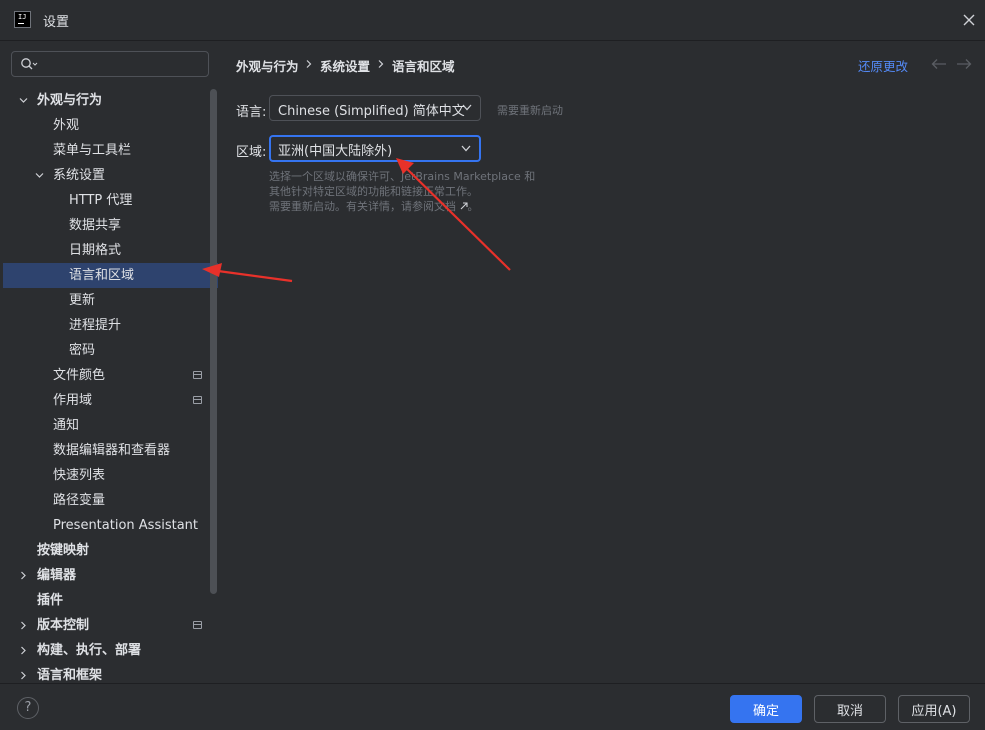  What do you see at coordinates (92, 150) in the screenshot?
I see `sidebar-item-label: 菜单与工具栏` at bounding box center [92, 150].